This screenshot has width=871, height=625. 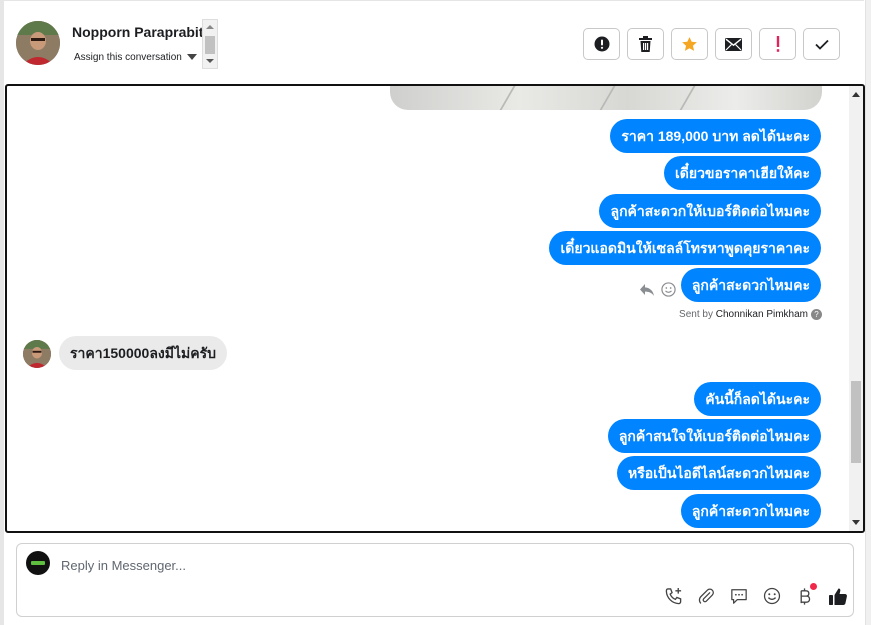 I want to click on spam-button, so click(x=601, y=44).